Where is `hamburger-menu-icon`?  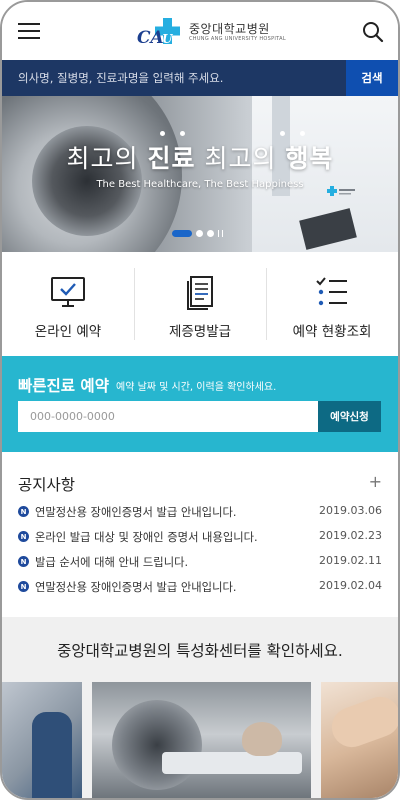
hamburger-menu-icon is located at coordinates (29, 31).